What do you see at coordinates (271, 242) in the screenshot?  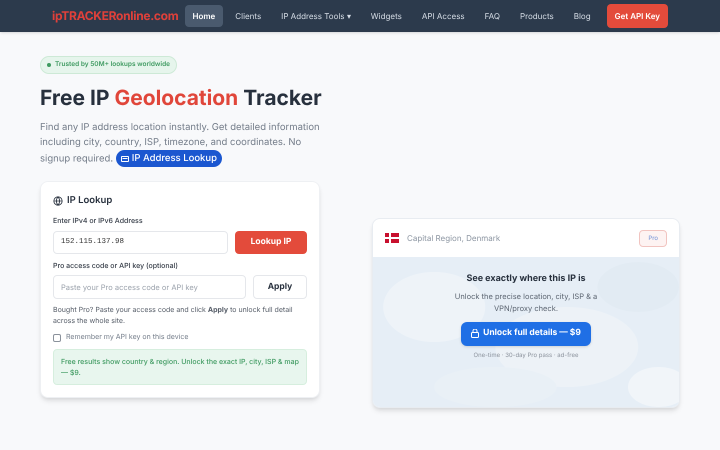 I see `lookup-ip-button: Lookup IP` at bounding box center [271, 242].